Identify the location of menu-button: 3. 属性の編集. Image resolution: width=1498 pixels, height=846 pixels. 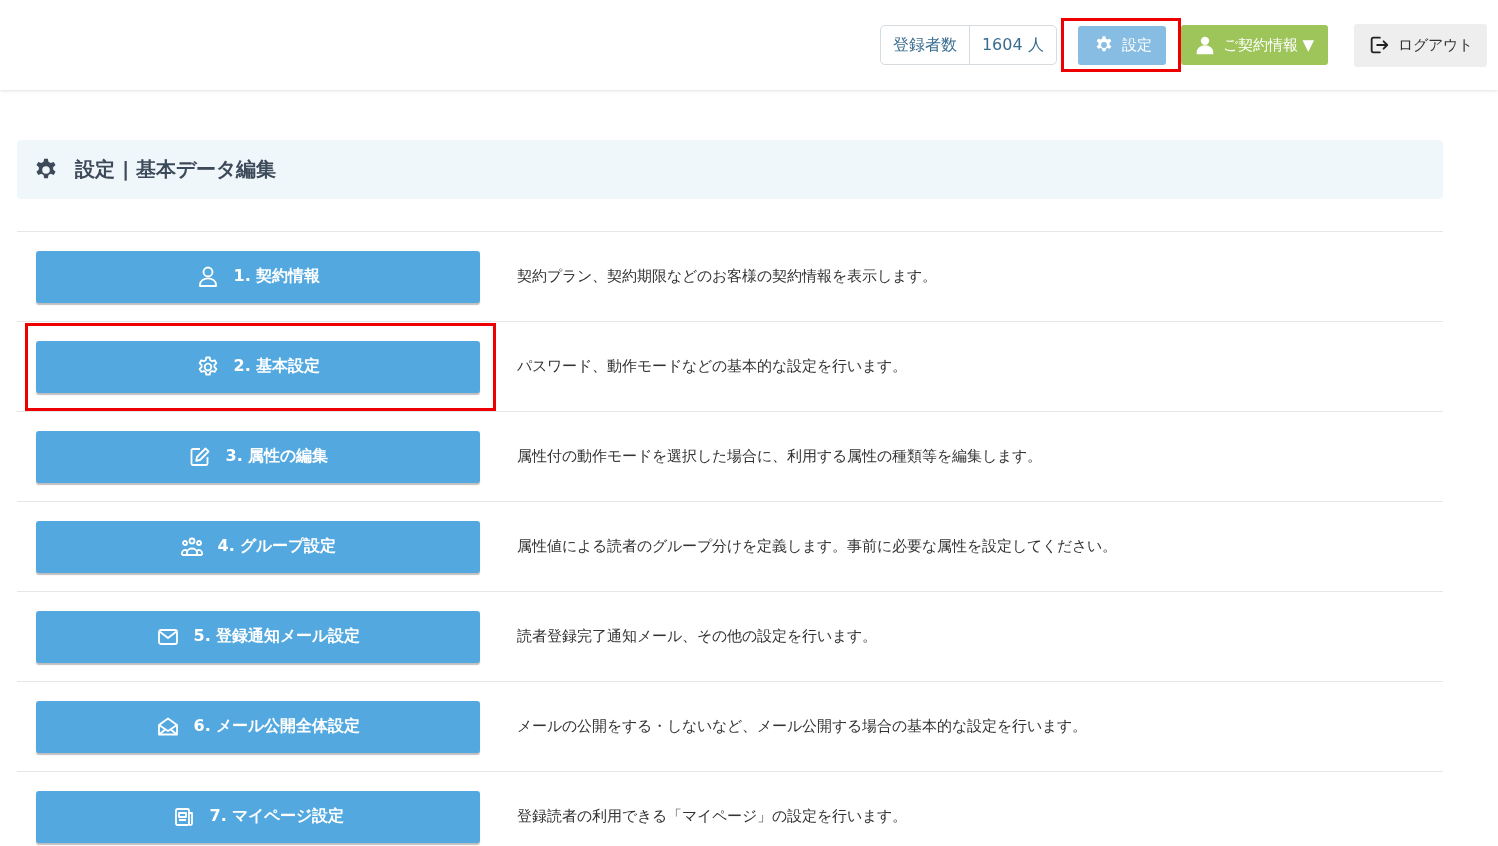
(258, 456).